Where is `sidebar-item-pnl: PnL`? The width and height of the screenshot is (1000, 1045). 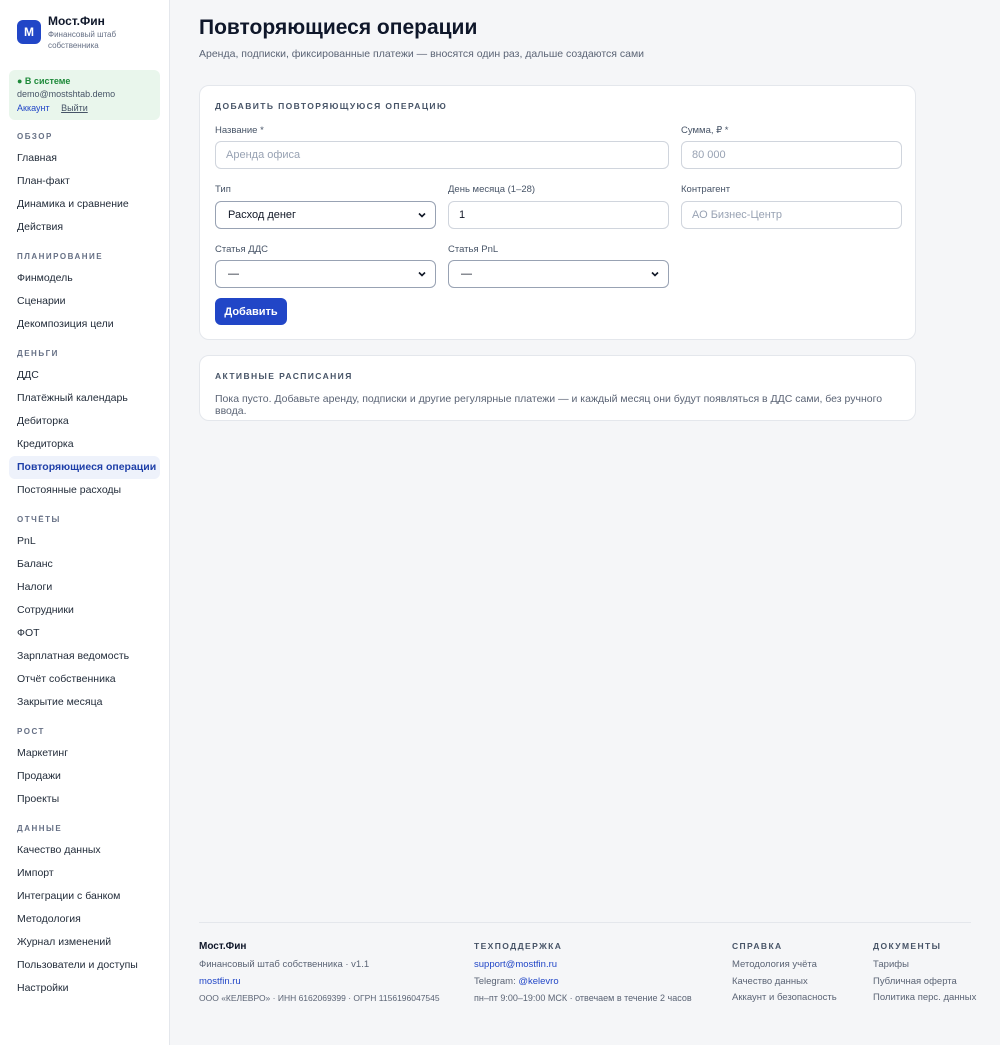 sidebar-item-pnl: PnL is located at coordinates (84, 541).